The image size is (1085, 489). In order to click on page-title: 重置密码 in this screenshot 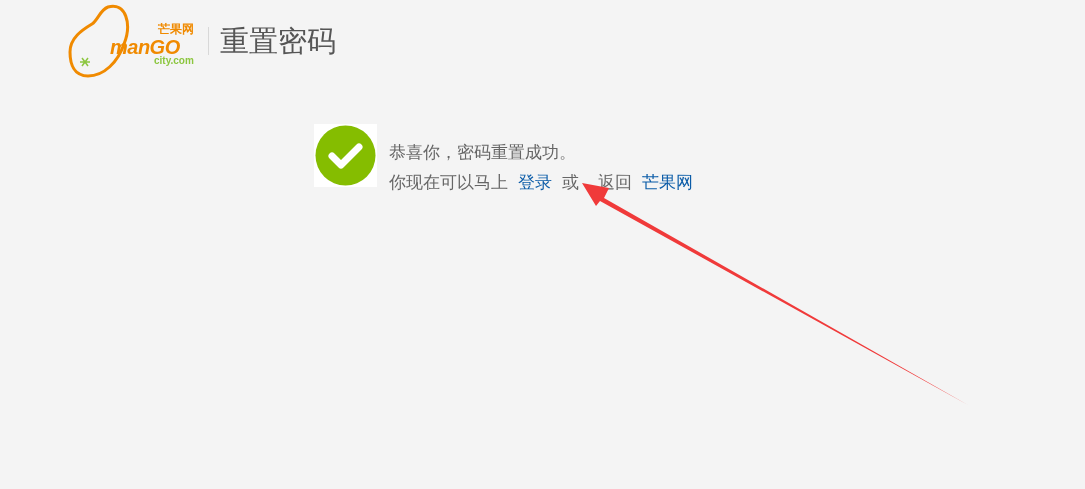, I will do `click(278, 41)`.